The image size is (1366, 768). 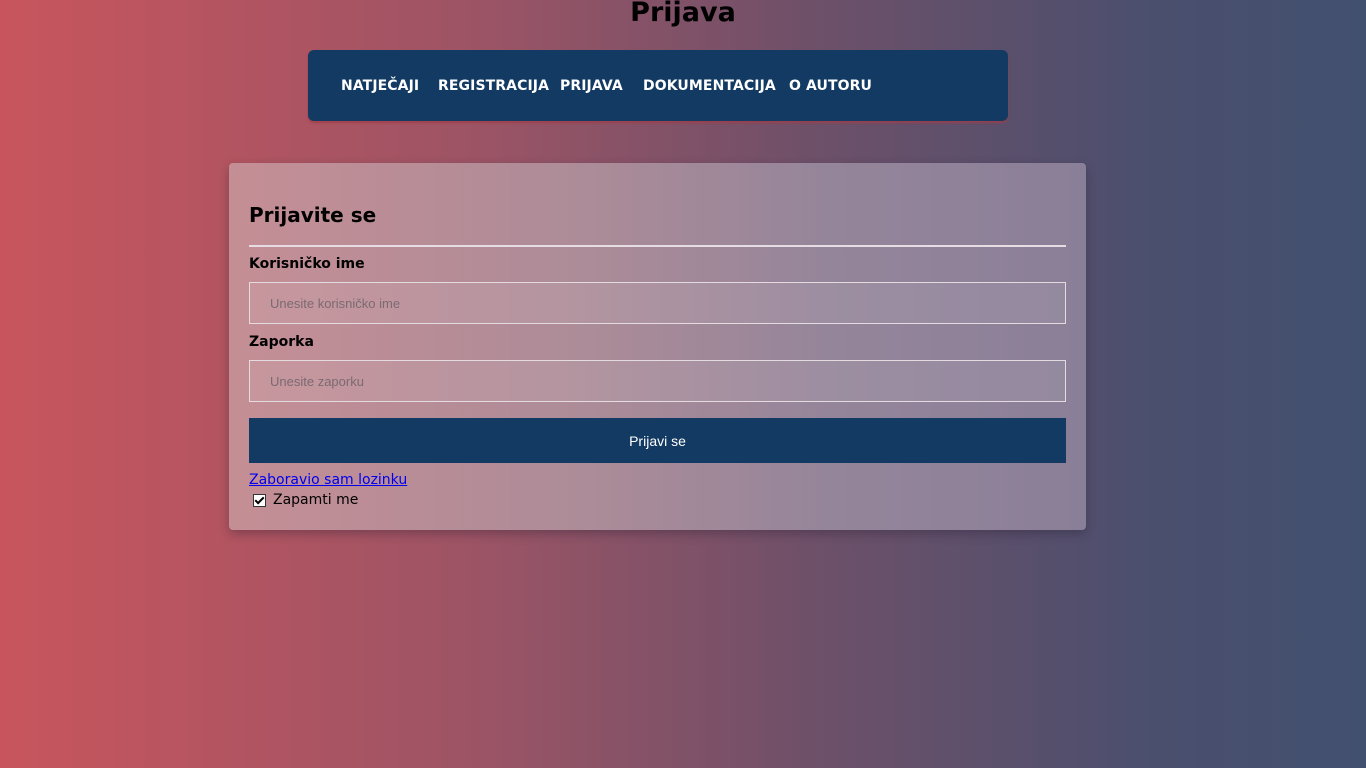 What do you see at coordinates (281, 342) in the screenshot?
I see `password-label: Zaporka` at bounding box center [281, 342].